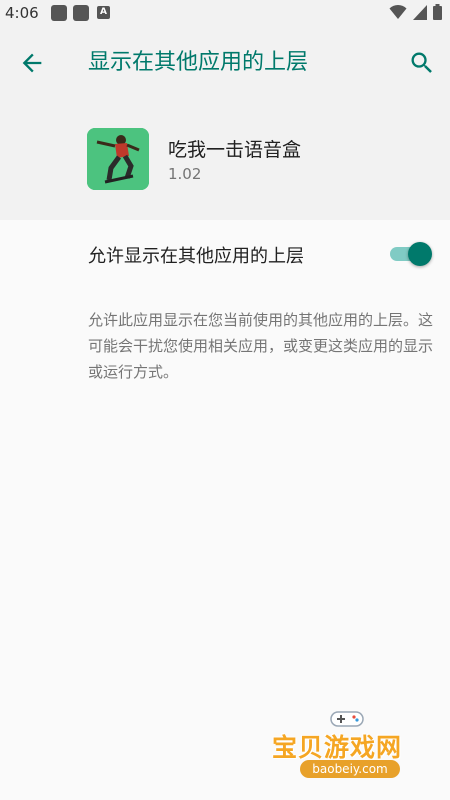  What do you see at coordinates (185, 174) in the screenshot?
I see `app-version: 1.02` at bounding box center [185, 174].